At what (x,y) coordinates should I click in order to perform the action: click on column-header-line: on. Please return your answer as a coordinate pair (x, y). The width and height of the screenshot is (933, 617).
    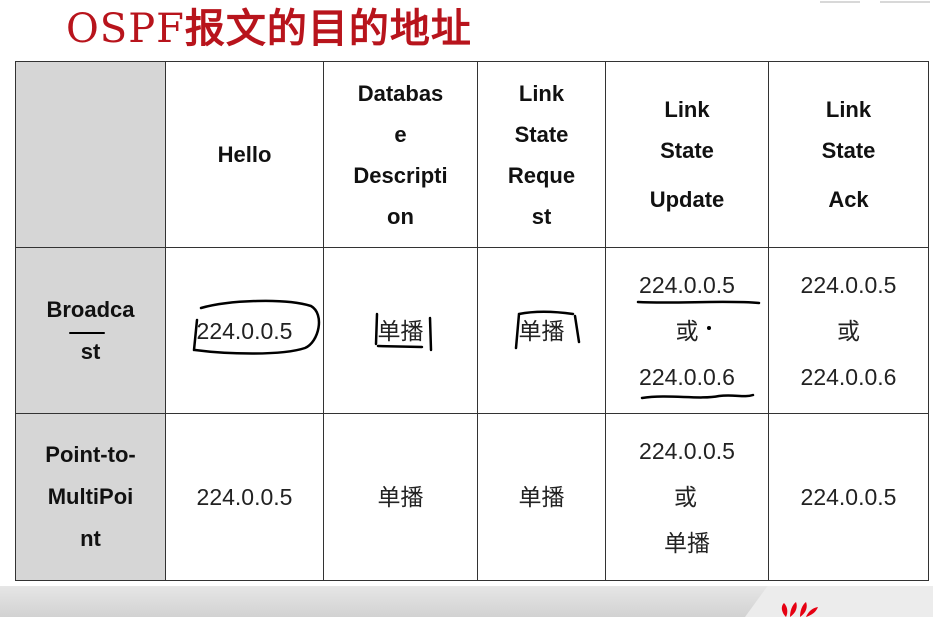
    Looking at the image, I should click on (400, 216).